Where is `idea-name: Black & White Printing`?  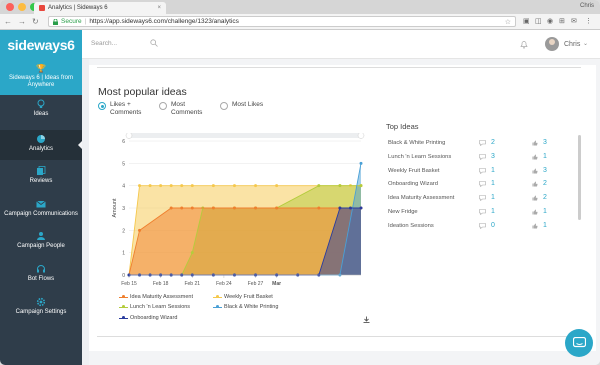 idea-name: Black & White Printing is located at coordinates (416, 143).